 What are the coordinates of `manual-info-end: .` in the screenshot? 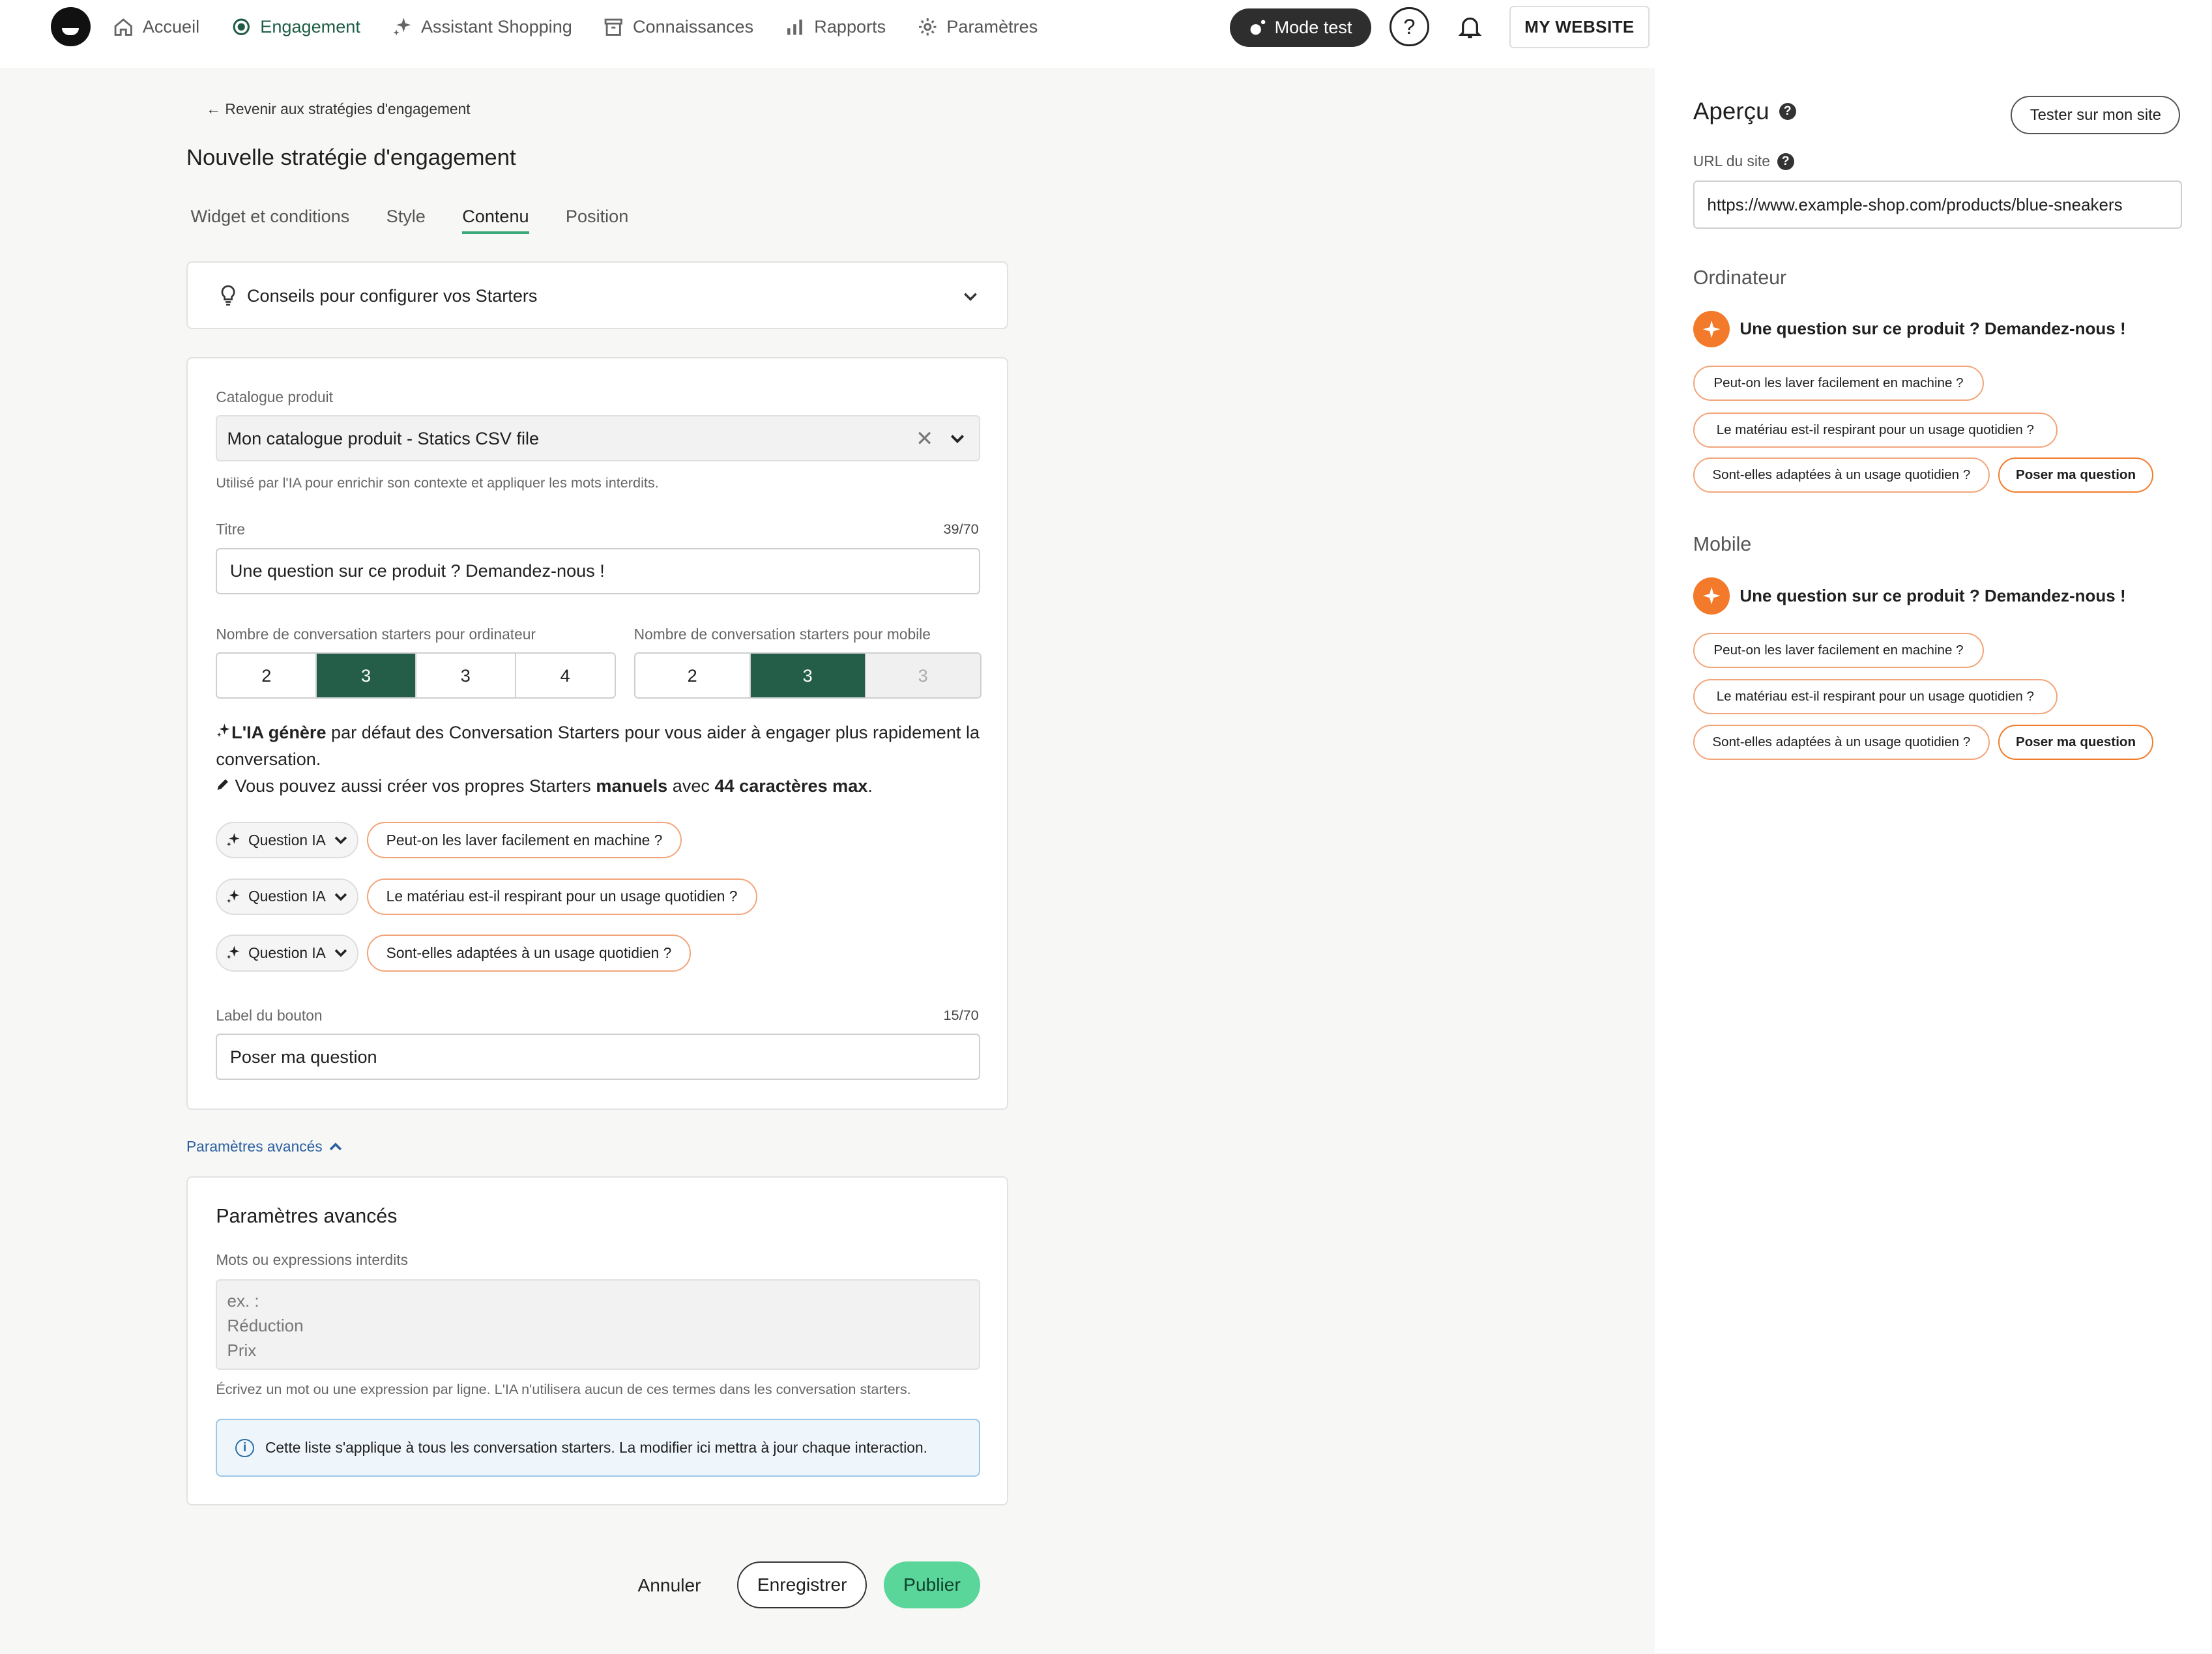 It's located at (870, 786).